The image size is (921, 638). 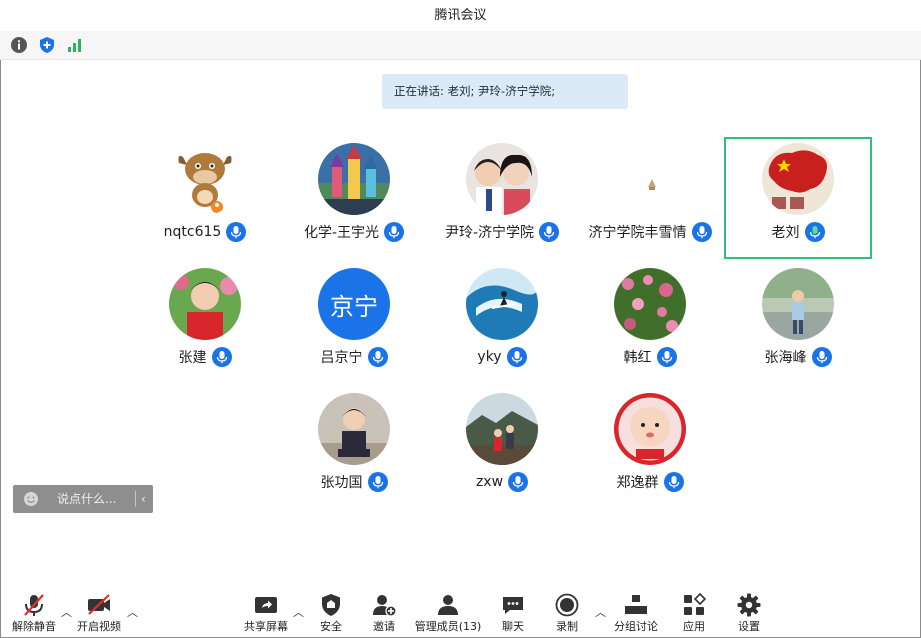 I want to click on microphone-active-icon, so click(x=814, y=232).